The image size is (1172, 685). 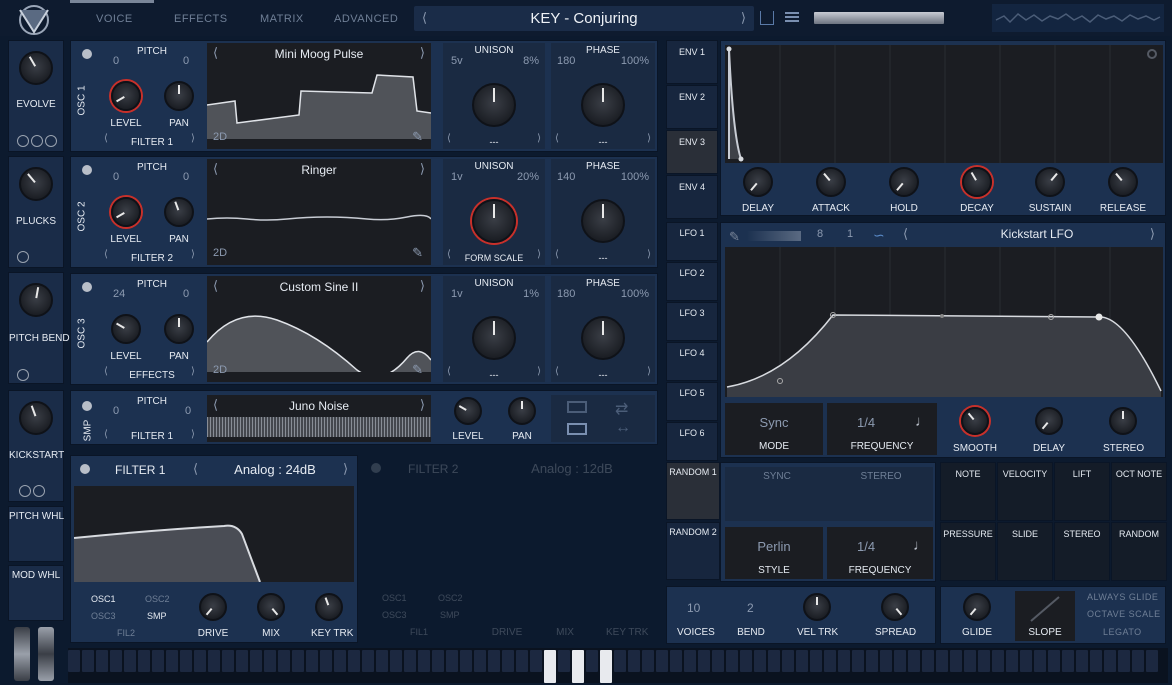 What do you see at coordinates (635, 61) in the screenshot?
I see `osc-1-phase-random: 100%` at bounding box center [635, 61].